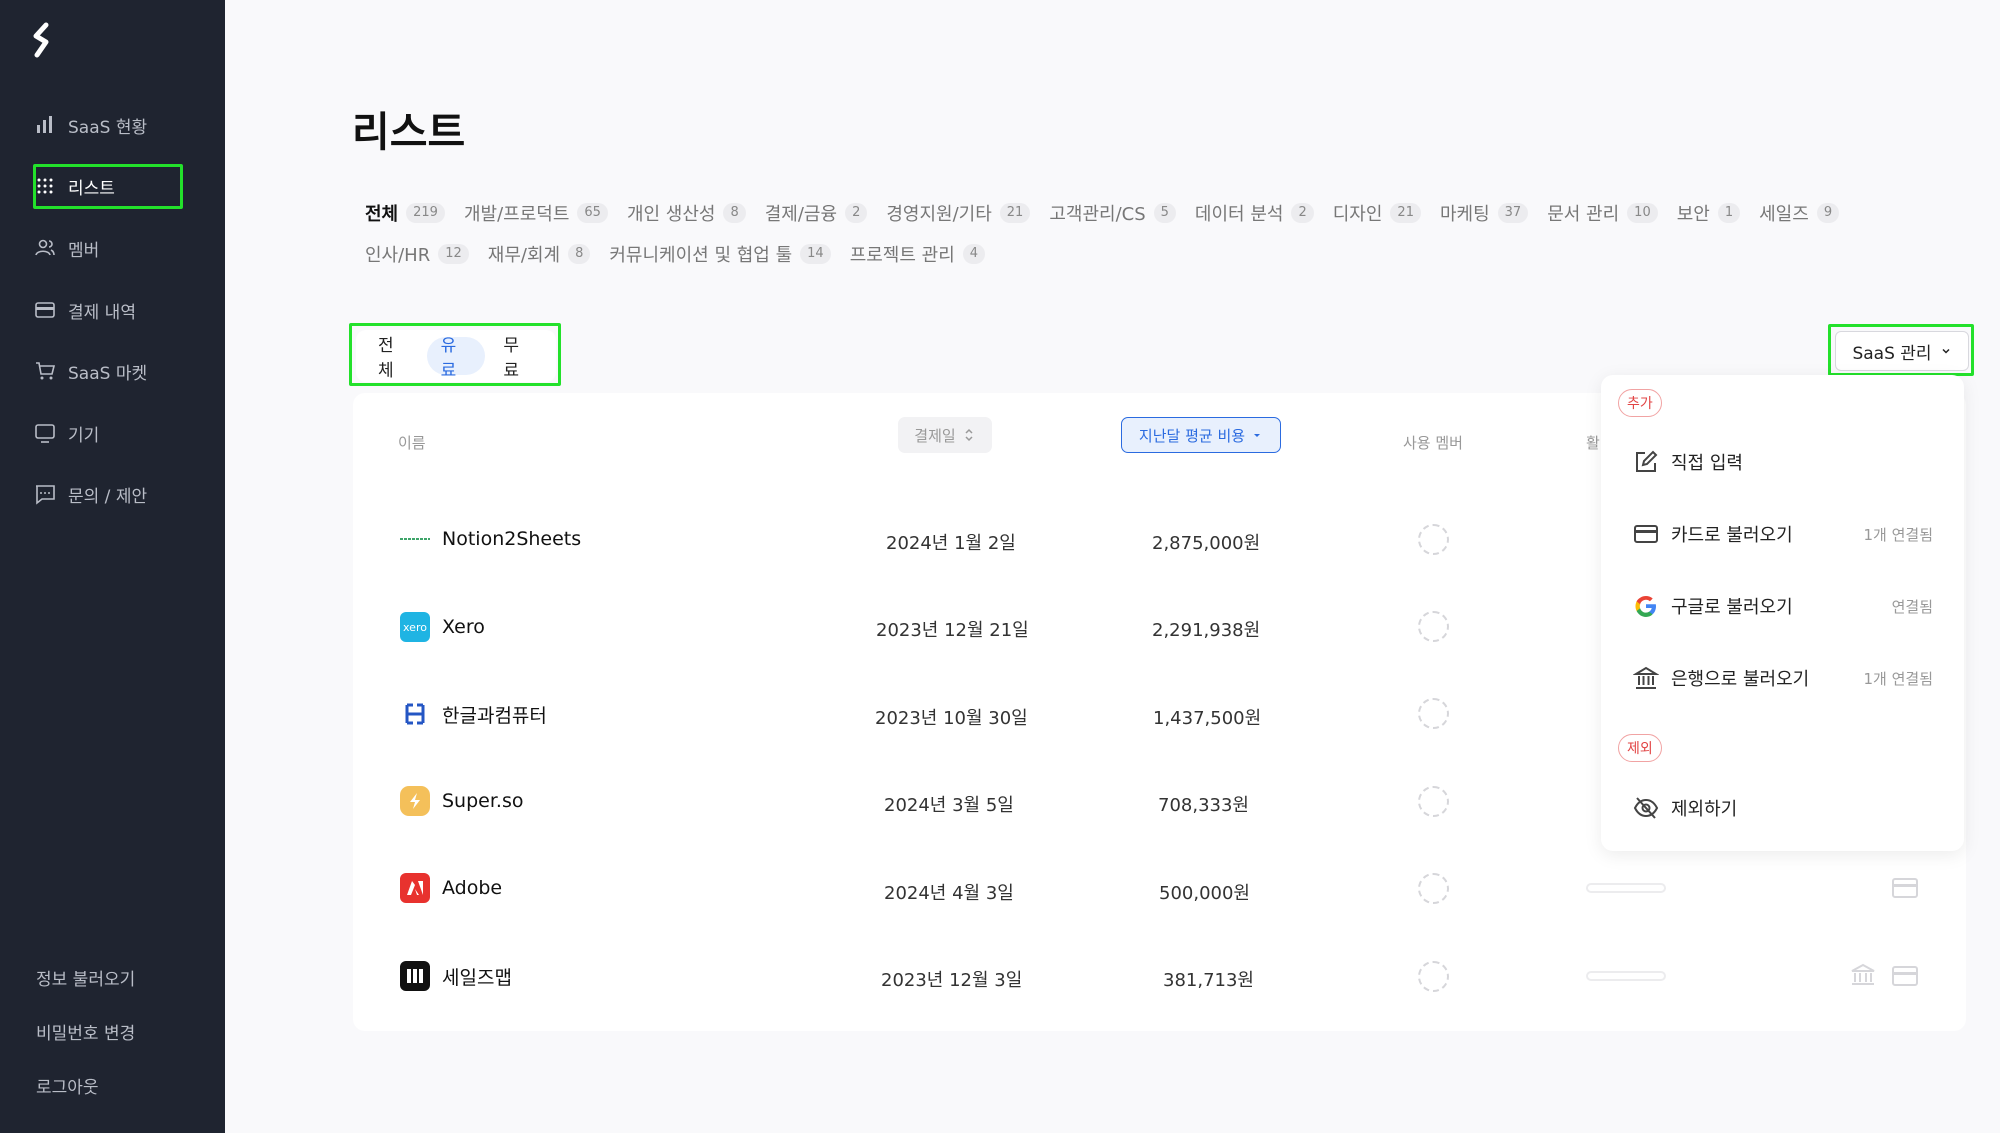 Image resolution: width=2000 pixels, height=1133 pixels. What do you see at coordinates (1207, 718) in the screenshot?
I see `avg-cost: 1,437,500원` at bounding box center [1207, 718].